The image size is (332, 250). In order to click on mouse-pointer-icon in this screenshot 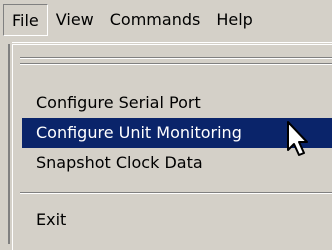, I will do `click(297, 138)`.